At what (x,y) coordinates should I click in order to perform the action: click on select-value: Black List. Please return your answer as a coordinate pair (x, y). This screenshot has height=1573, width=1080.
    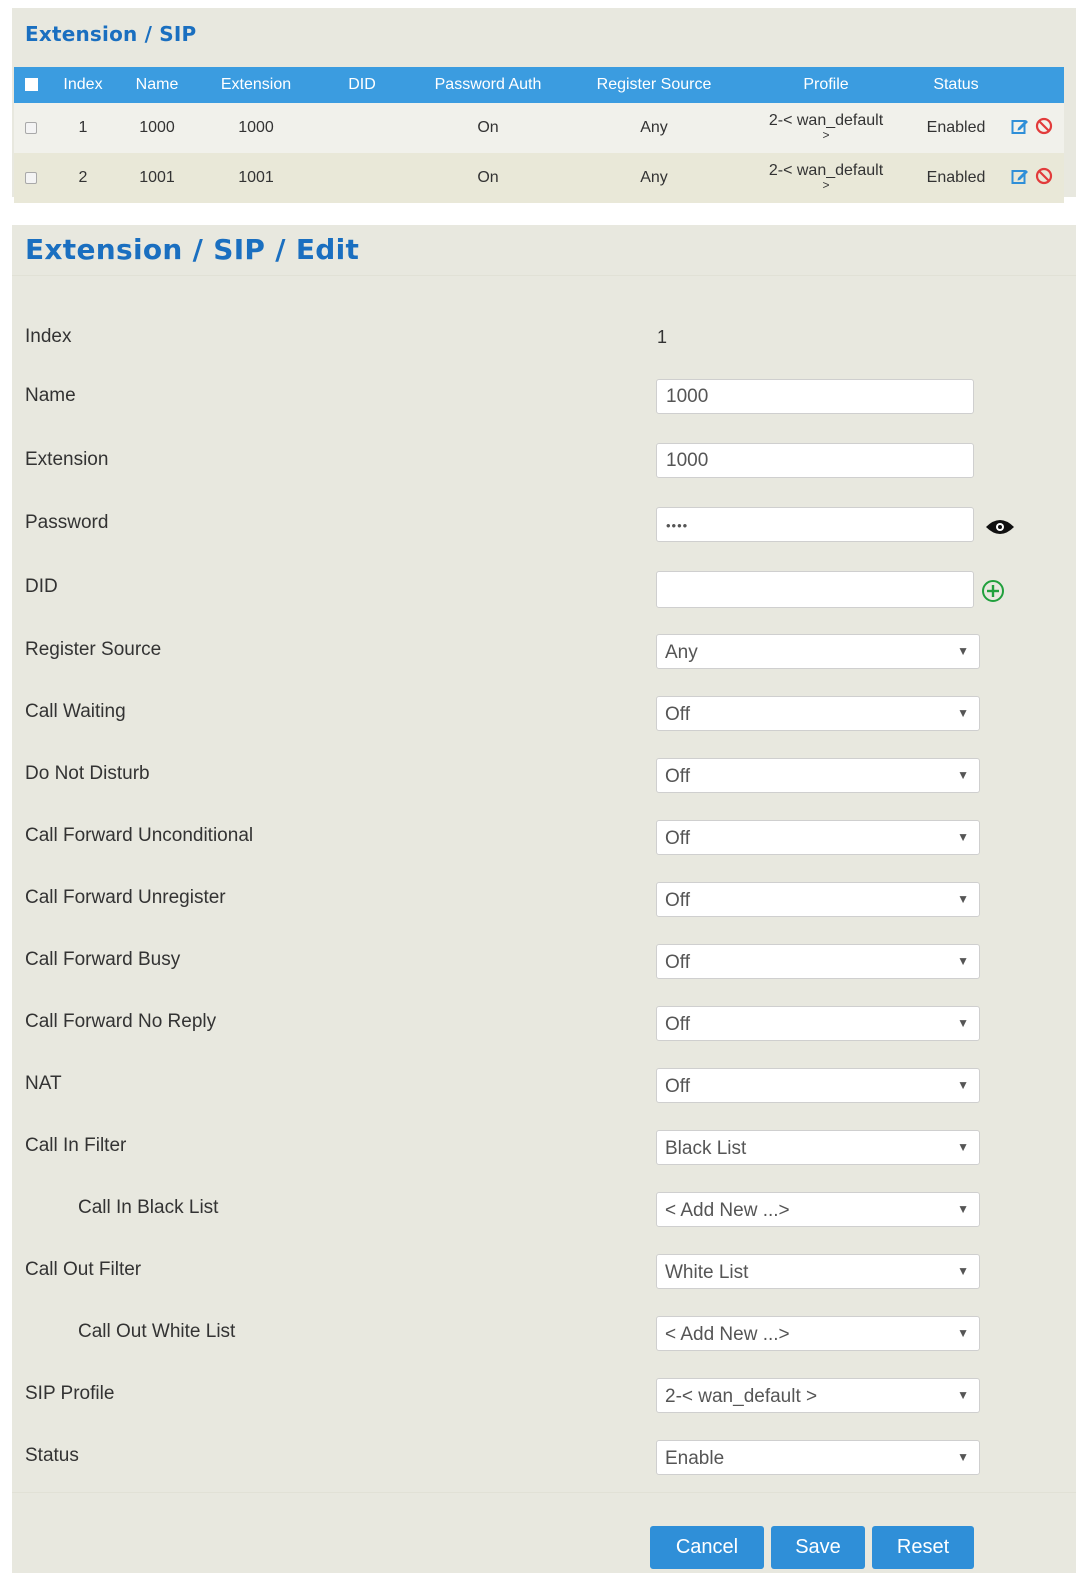
    Looking at the image, I should click on (706, 1148).